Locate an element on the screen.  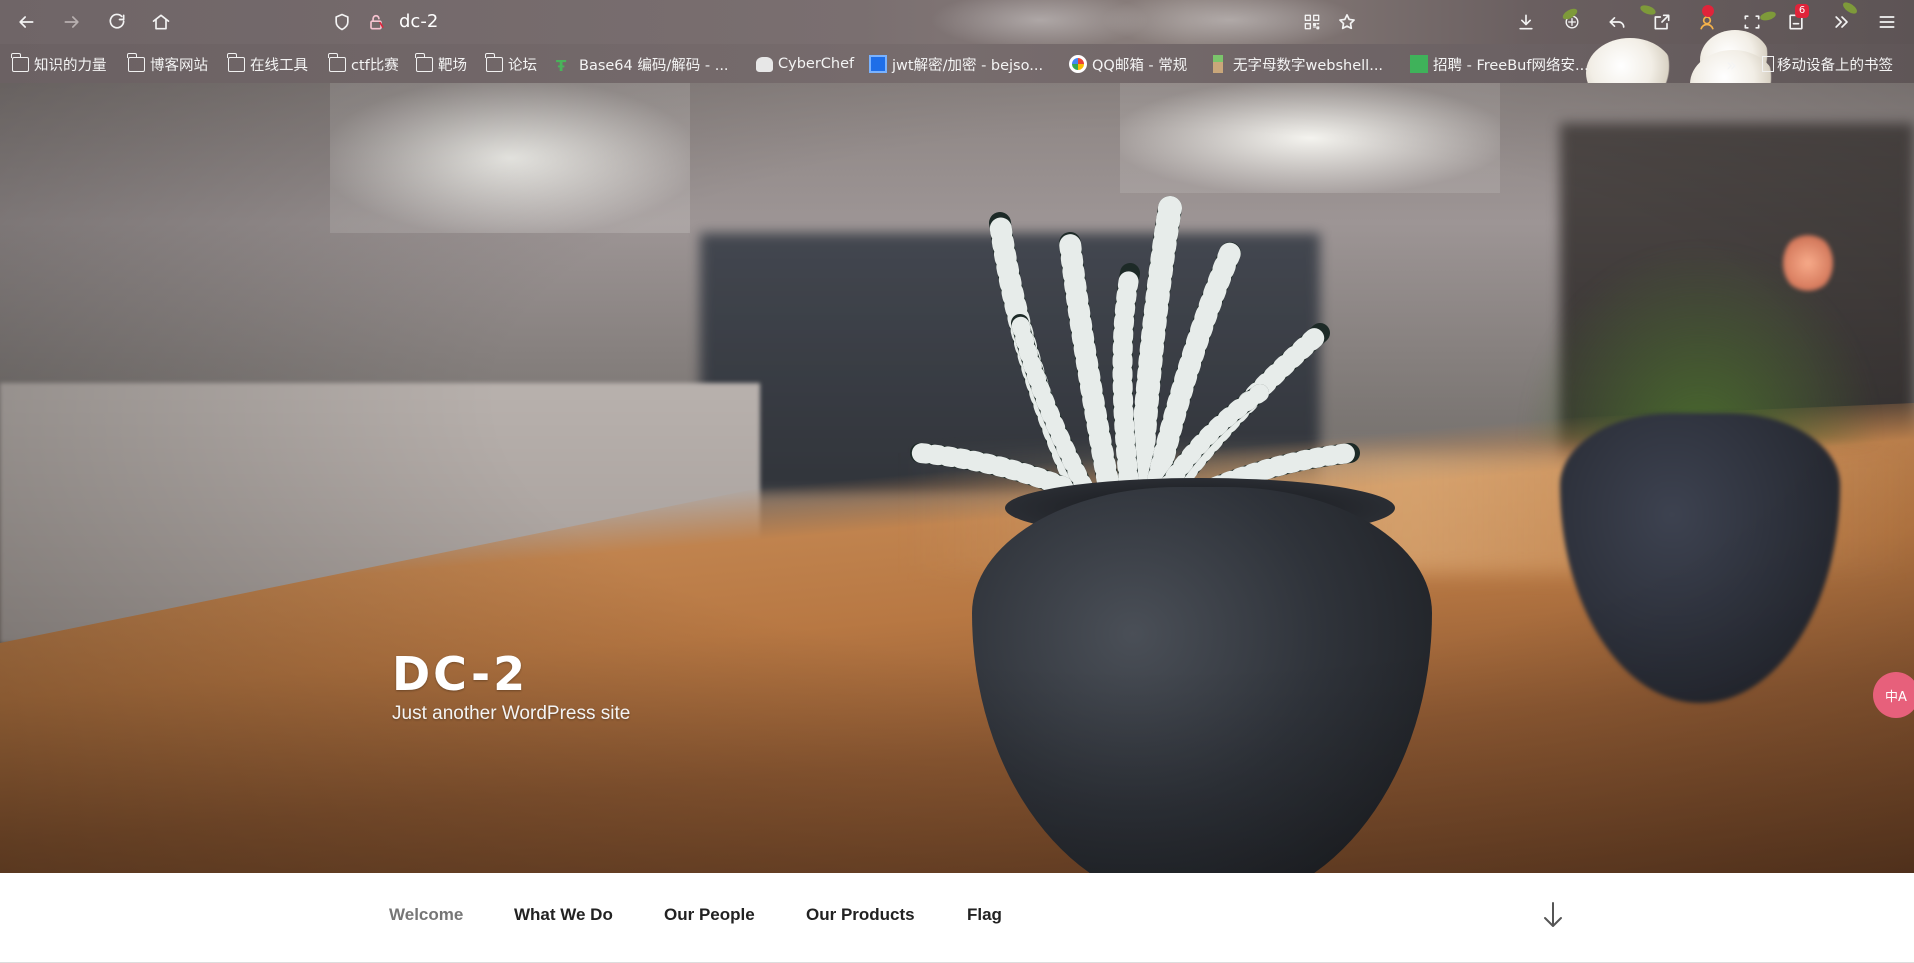
translate-button: 中A is located at coordinates (1893, 695).